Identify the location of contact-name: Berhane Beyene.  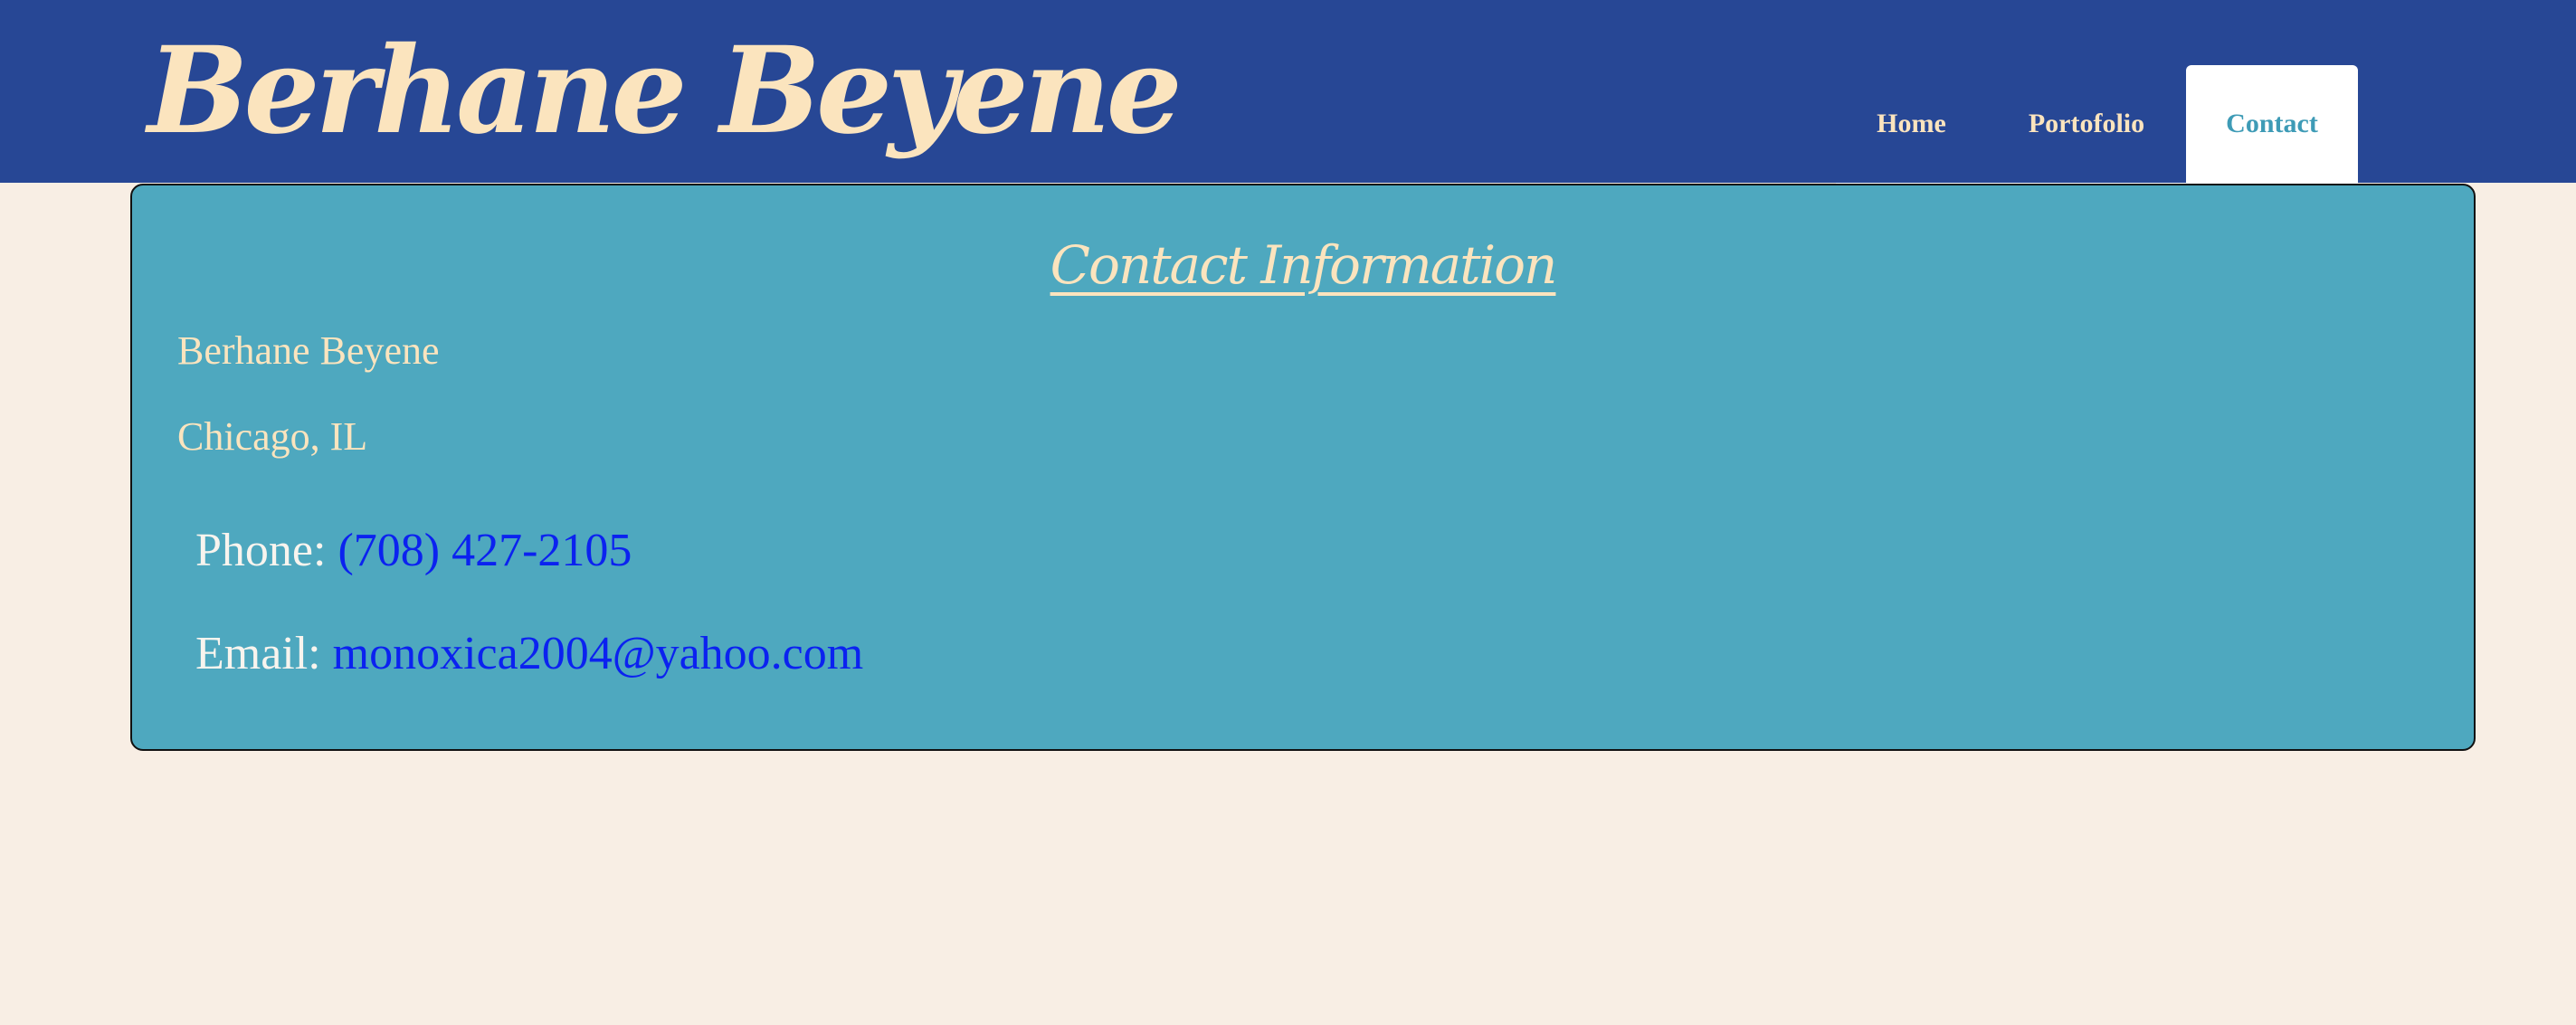
(308, 350).